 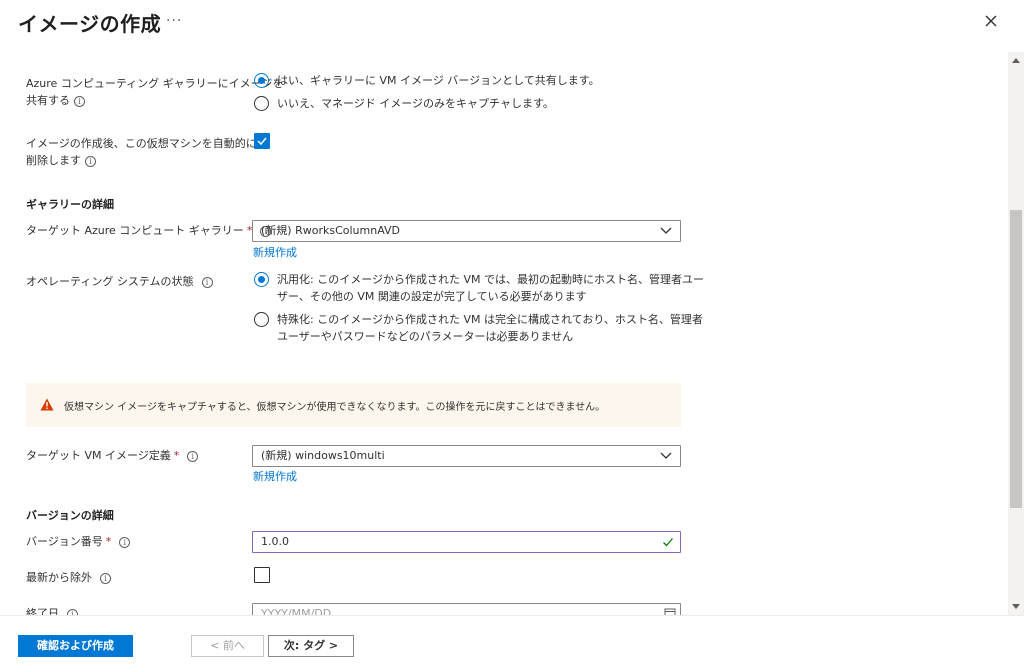 I want to click on end-date-input: YYYY/MM/DD, so click(x=466, y=609).